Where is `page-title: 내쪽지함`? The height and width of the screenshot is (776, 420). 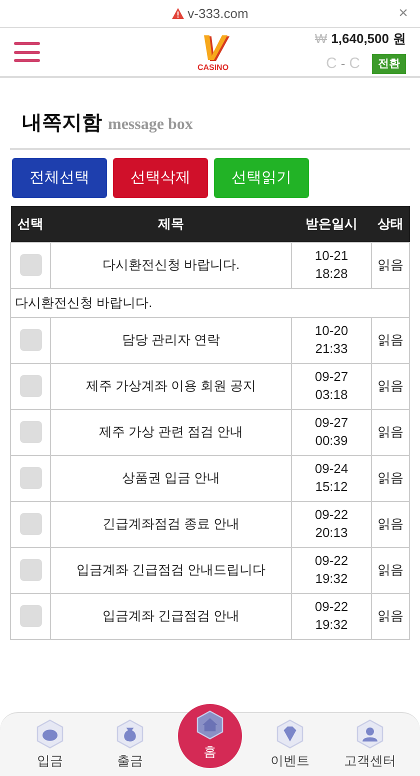
page-title: 내쪽지함 is located at coordinates (62, 123).